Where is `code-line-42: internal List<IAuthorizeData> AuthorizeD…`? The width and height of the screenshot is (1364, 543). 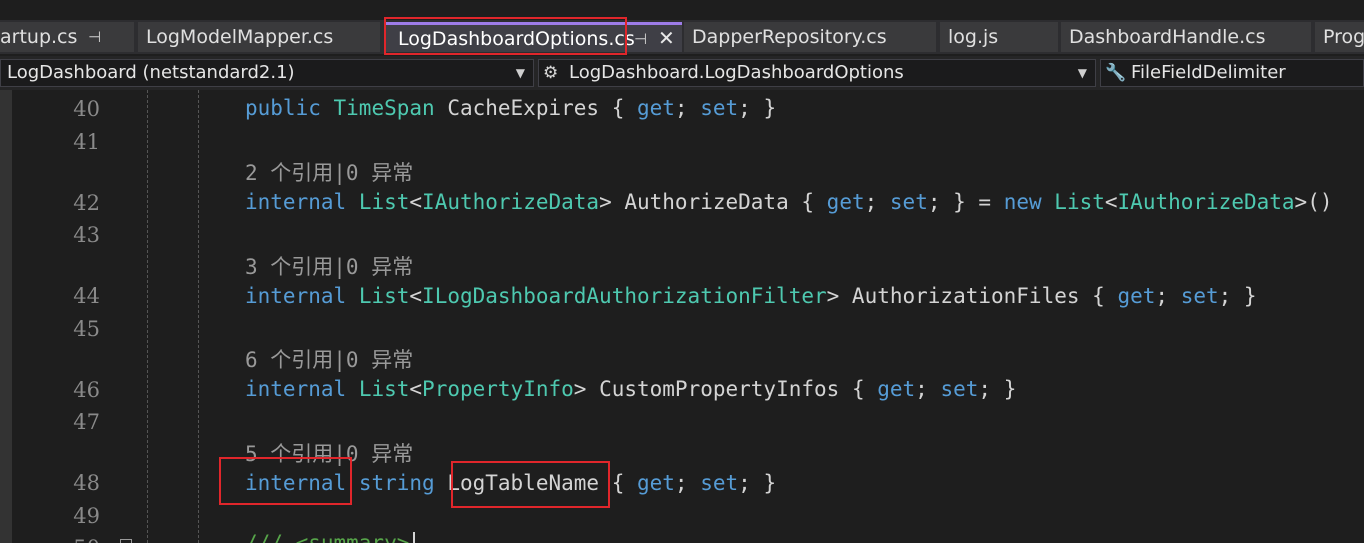 code-line-42: internal List<IAuthorizeData> AuthorizeD… is located at coordinates (789, 202).